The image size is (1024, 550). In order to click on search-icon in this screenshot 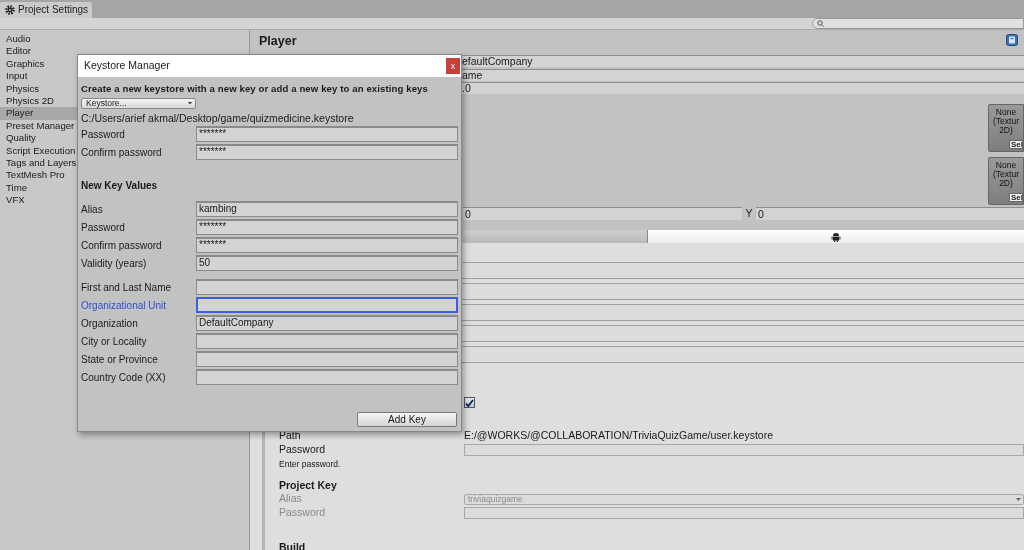, I will do `click(820, 23)`.